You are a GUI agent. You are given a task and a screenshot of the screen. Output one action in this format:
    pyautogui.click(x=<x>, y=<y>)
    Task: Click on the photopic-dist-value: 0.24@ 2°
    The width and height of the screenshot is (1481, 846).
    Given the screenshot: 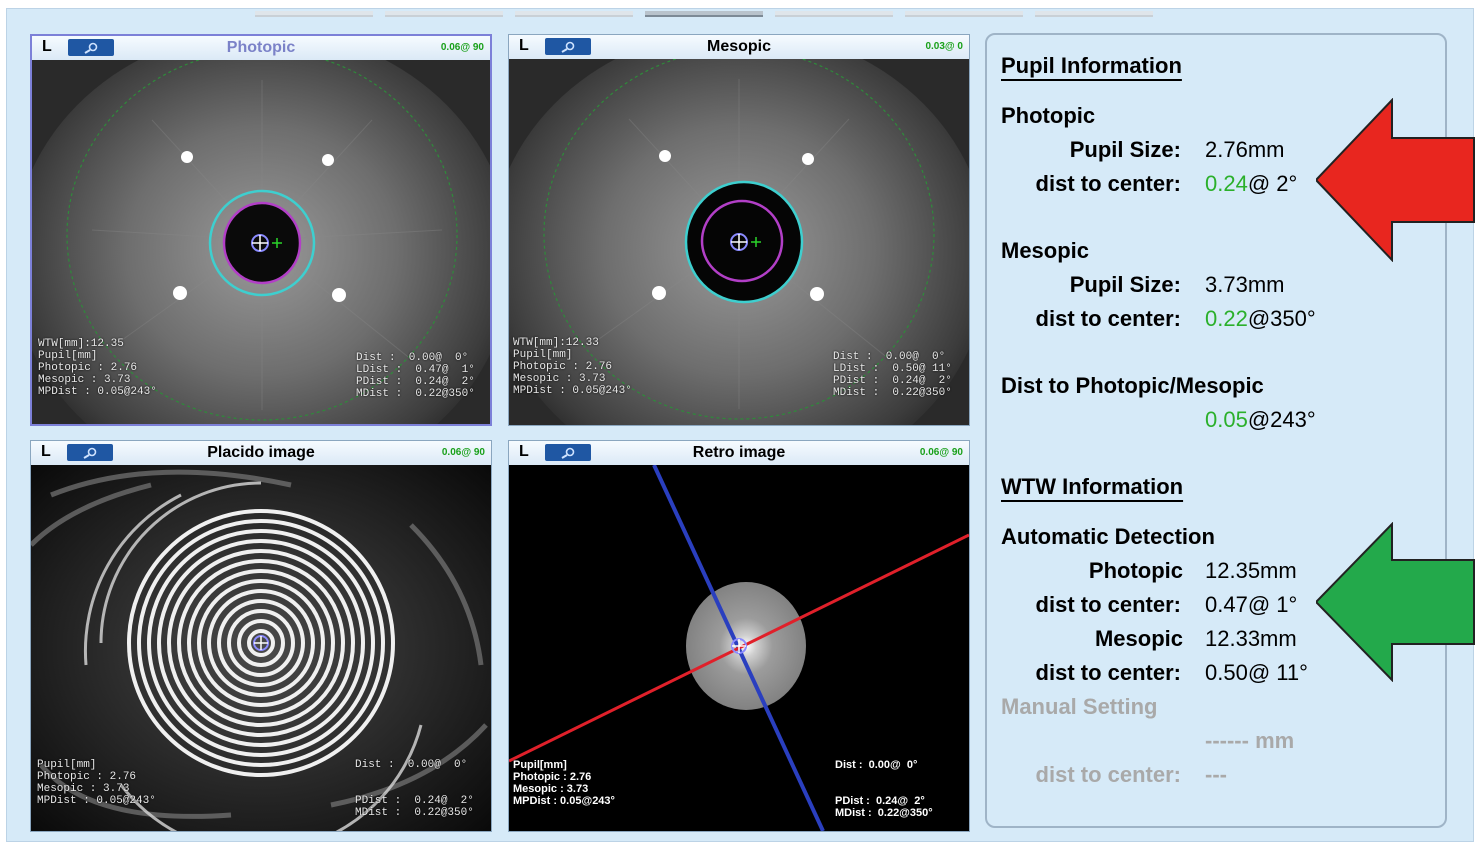 What is the action you would take?
    pyautogui.click(x=1251, y=184)
    